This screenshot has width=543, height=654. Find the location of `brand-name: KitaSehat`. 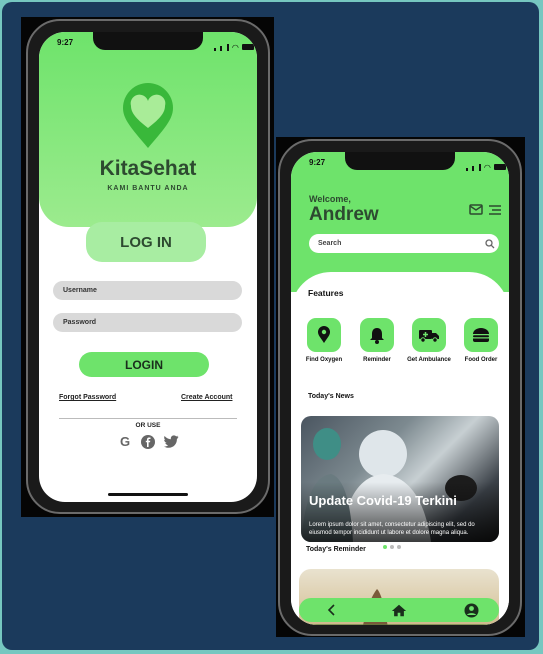

brand-name: KitaSehat is located at coordinates (148, 168).